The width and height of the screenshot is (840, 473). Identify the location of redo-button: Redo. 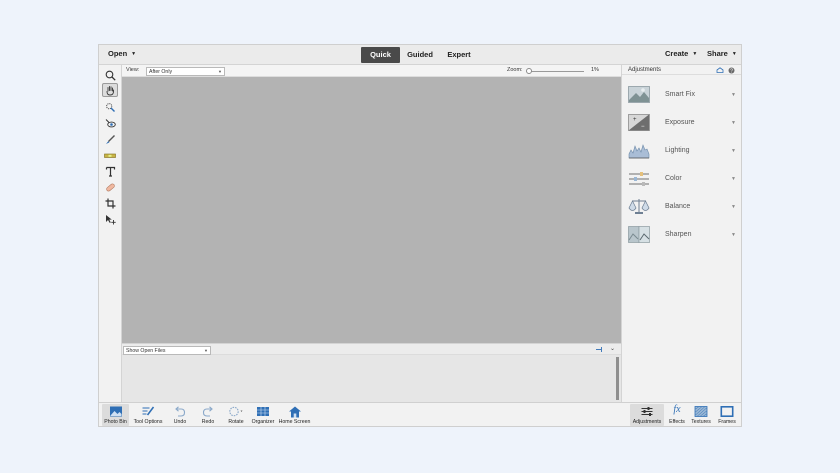
(208, 415).